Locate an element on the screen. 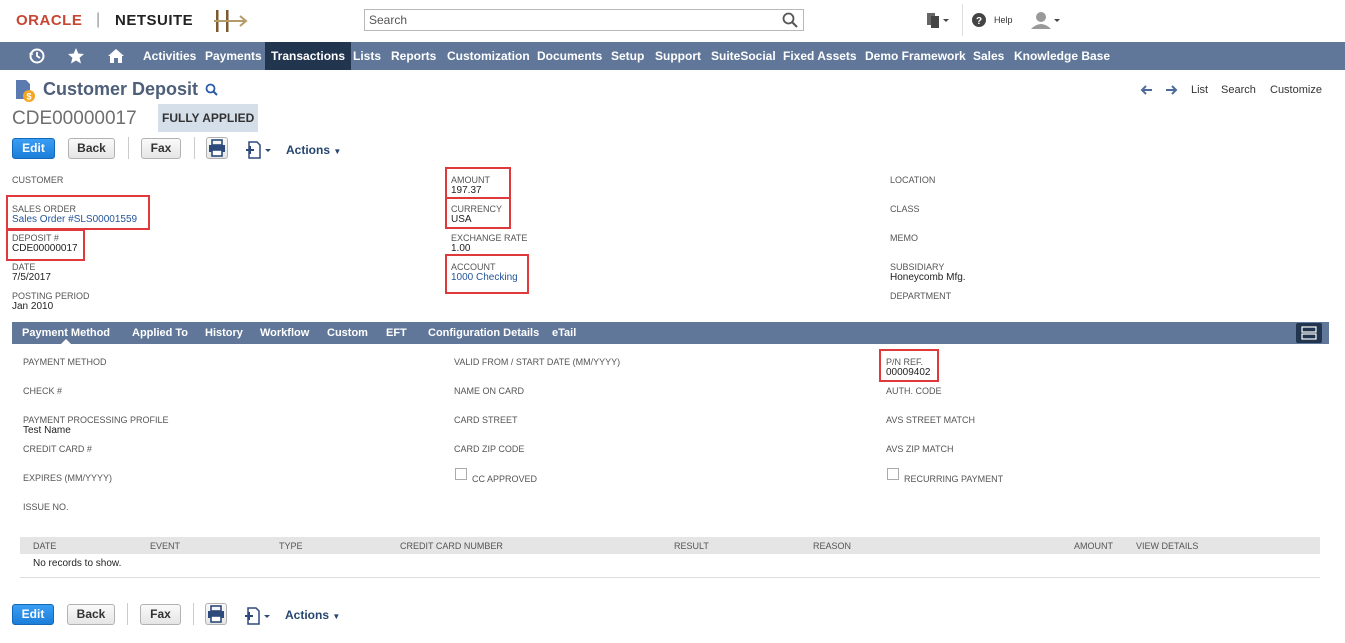 Image resolution: width=1345 pixels, height=643 pixels. column-credit-card-number: CREDIT CARD NUMBER is located at coordinates (451, 546).